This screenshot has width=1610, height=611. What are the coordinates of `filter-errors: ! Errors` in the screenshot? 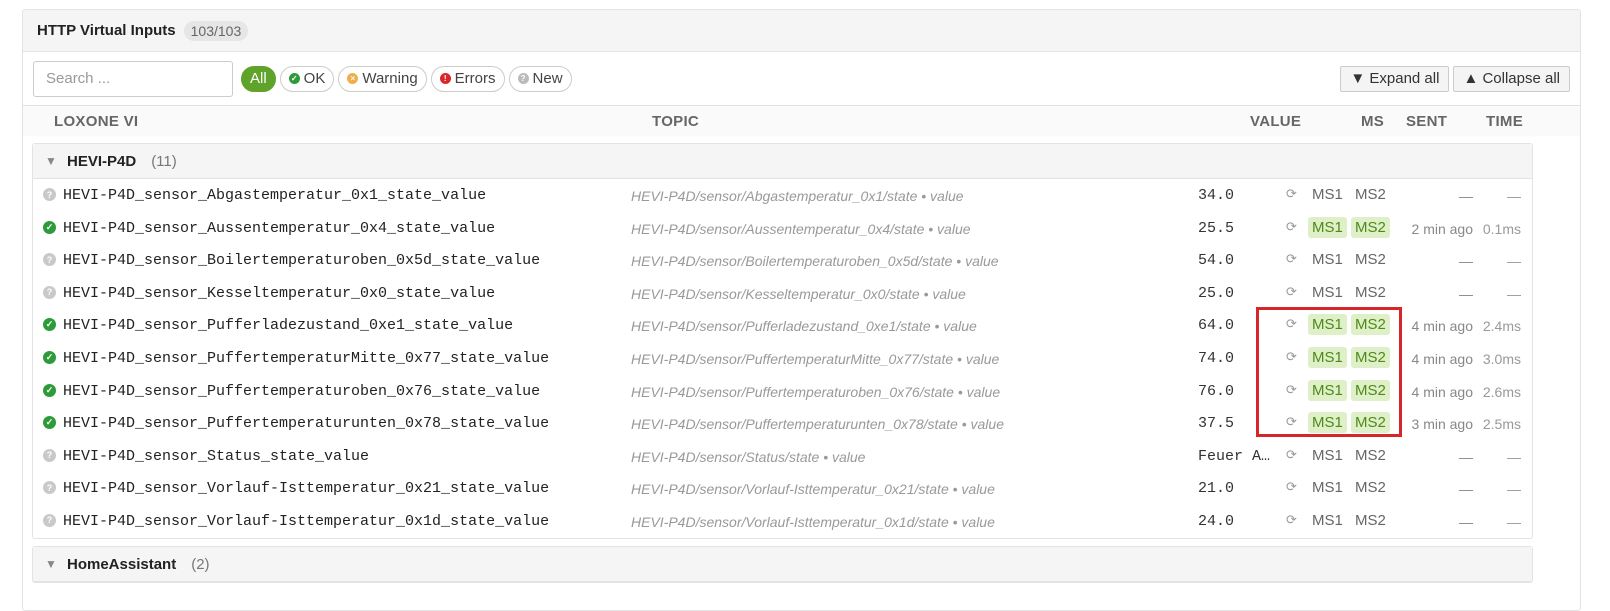 It's located at (467, 78).